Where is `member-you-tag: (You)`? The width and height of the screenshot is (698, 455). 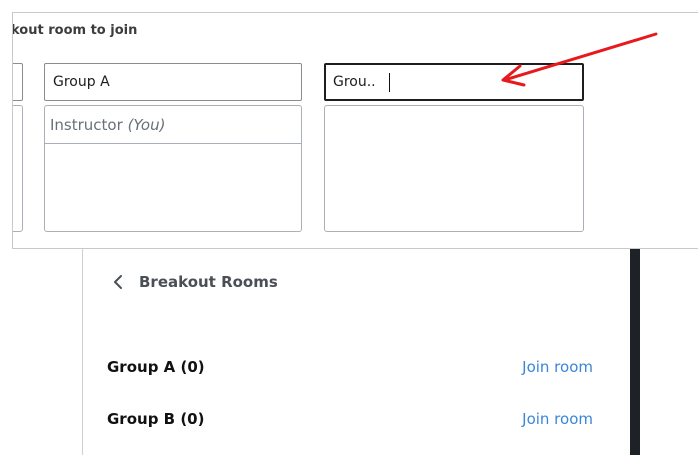
member-you-tag: (You) is located at coordinates (146, 125).